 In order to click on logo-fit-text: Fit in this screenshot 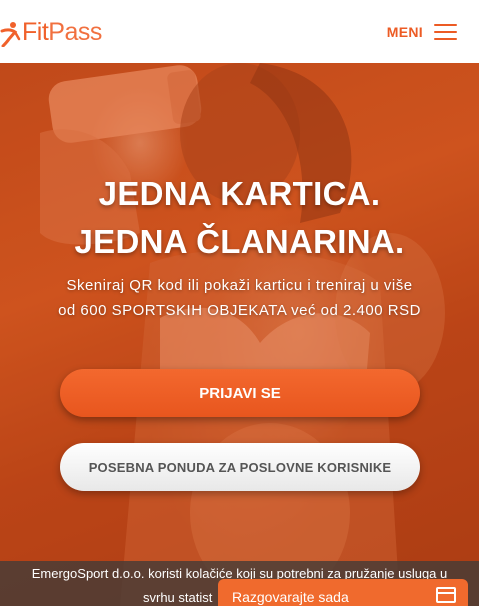, I will do `click(35, 32)`.